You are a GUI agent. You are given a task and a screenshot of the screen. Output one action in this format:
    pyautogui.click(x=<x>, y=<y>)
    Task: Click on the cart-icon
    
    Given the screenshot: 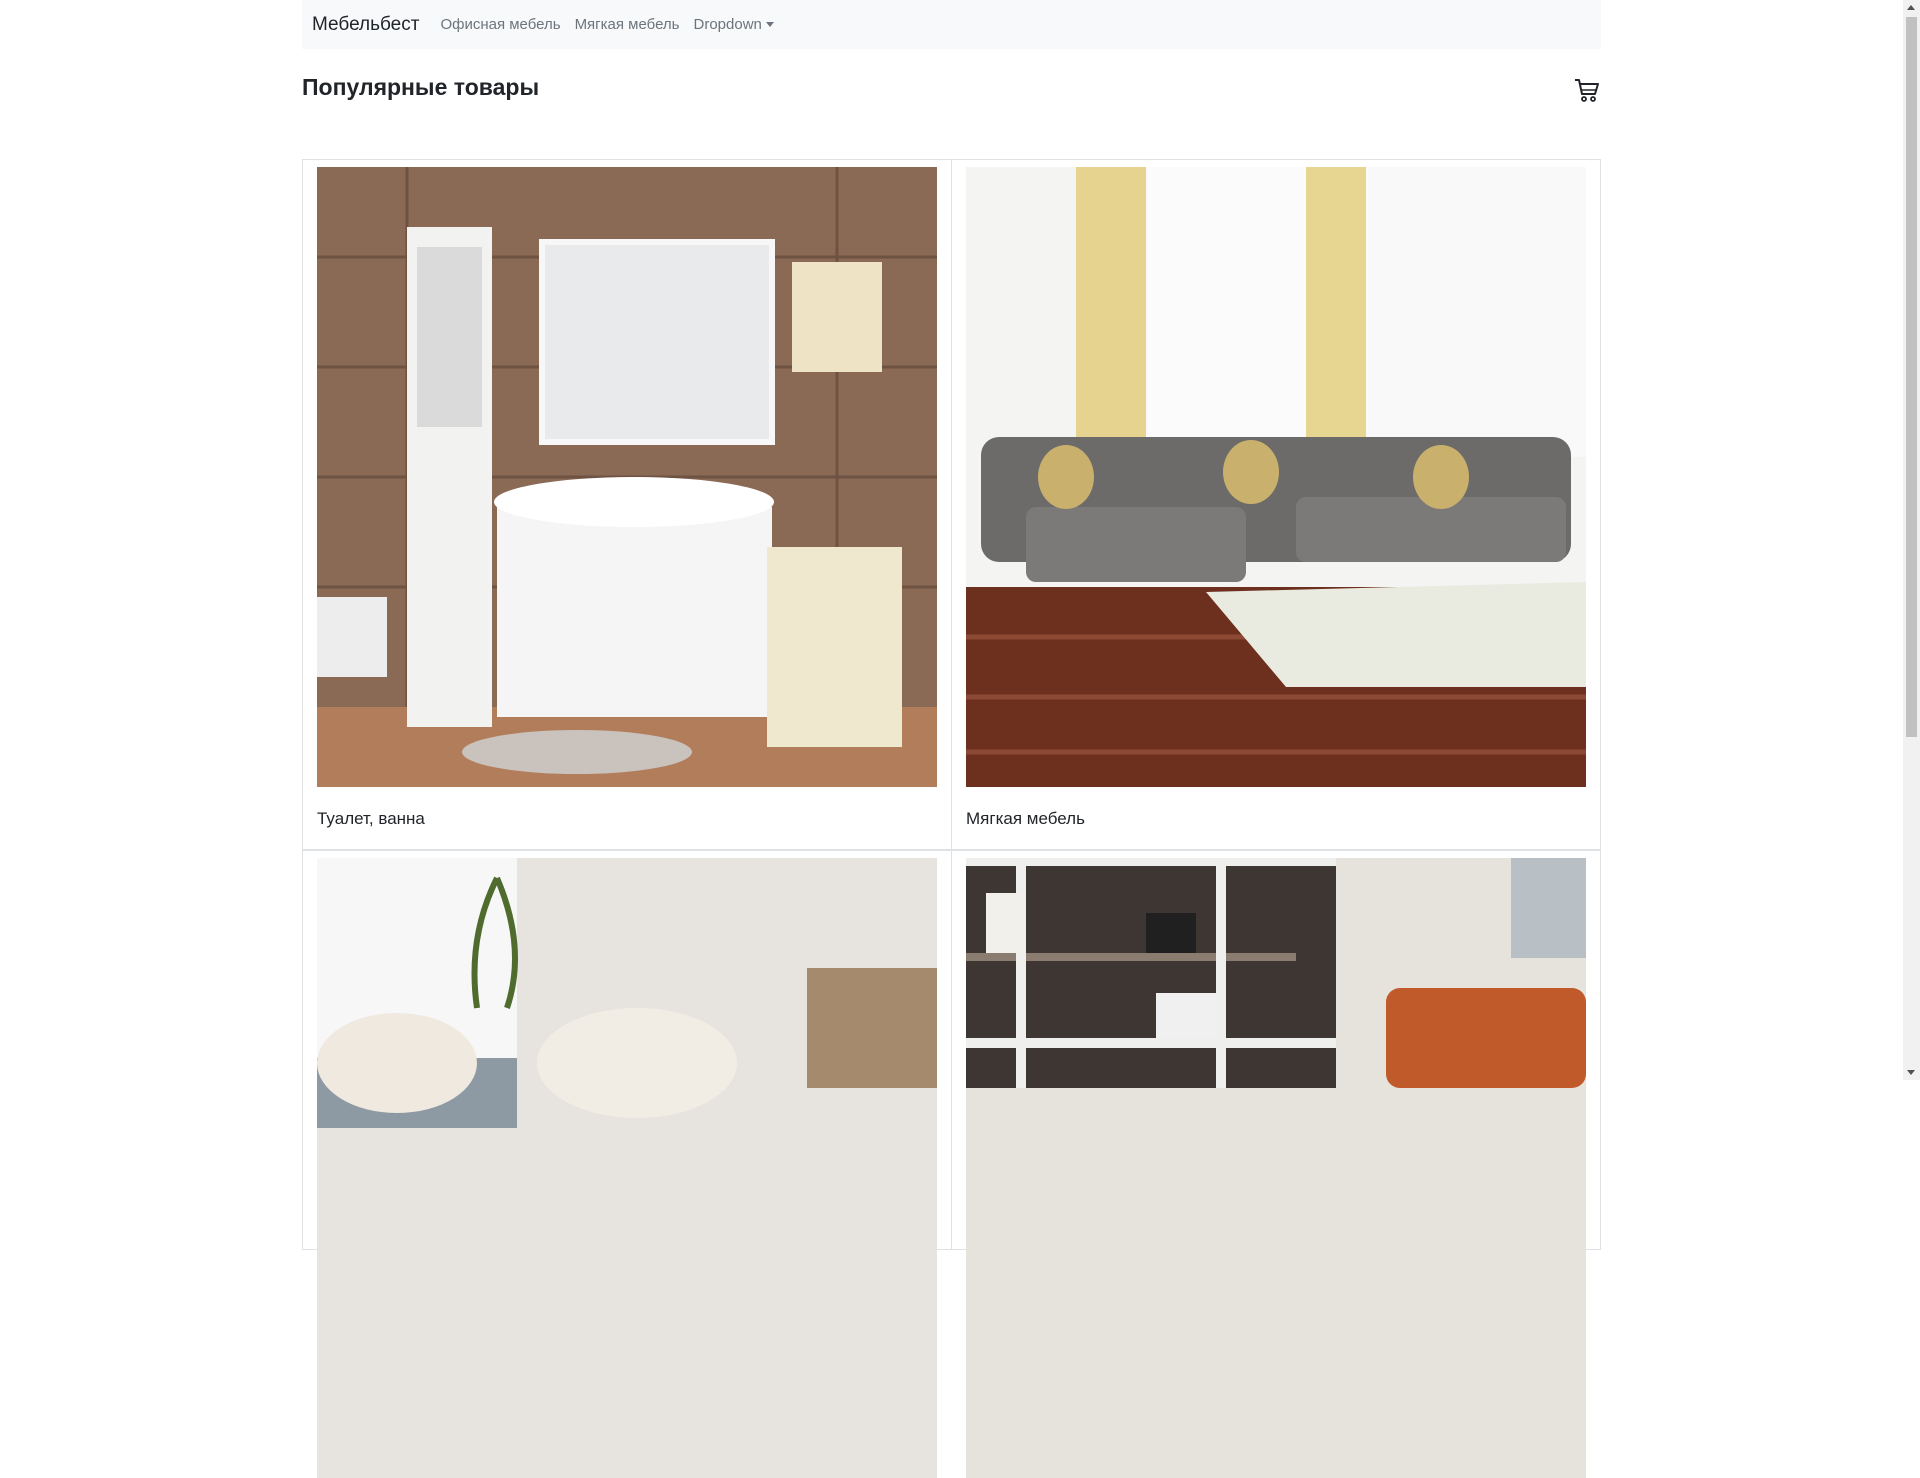 What is the action you would take?
    pyautogui.click(x=1587, y=90)
    